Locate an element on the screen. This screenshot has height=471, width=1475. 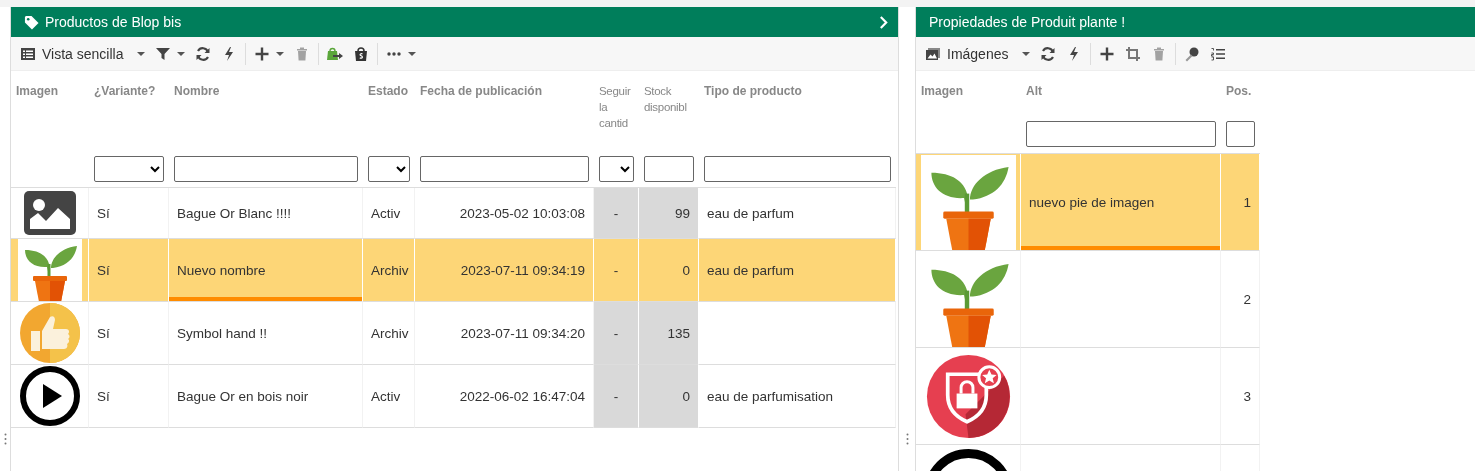
column-header: ¿Variante? is located at coordinates (130, 91).